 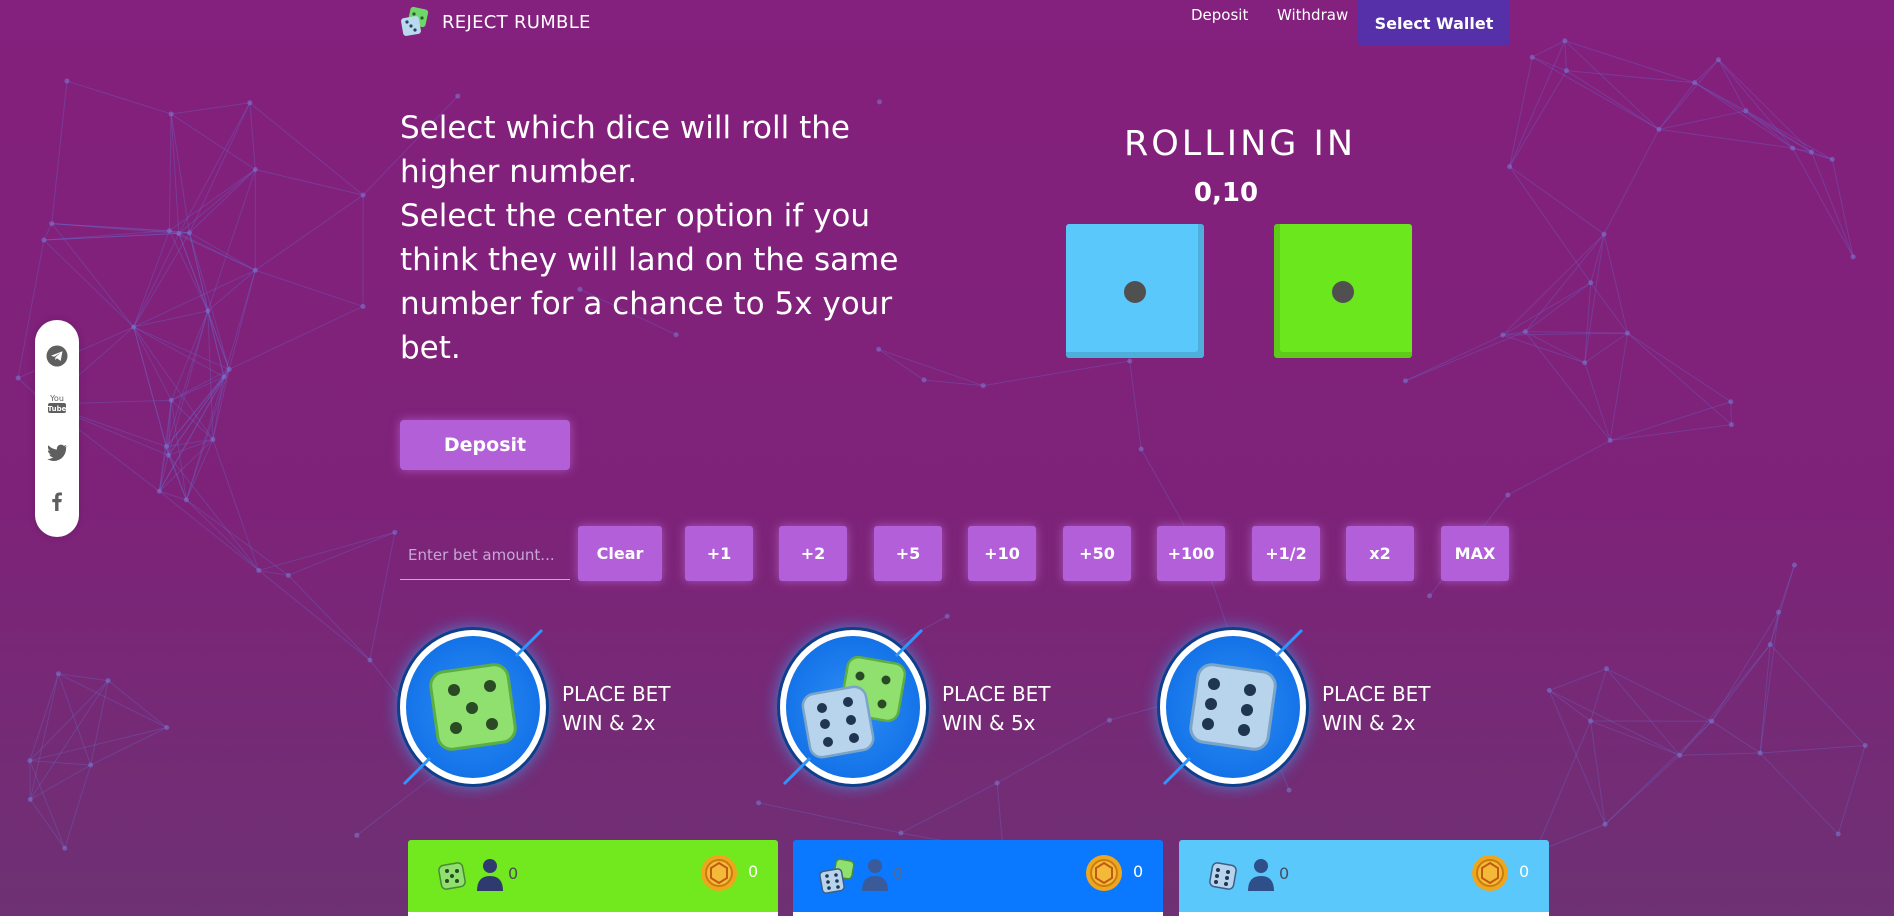 I want to click on select-wallet-button: Select Wallet, so click(x=1434, y=23).